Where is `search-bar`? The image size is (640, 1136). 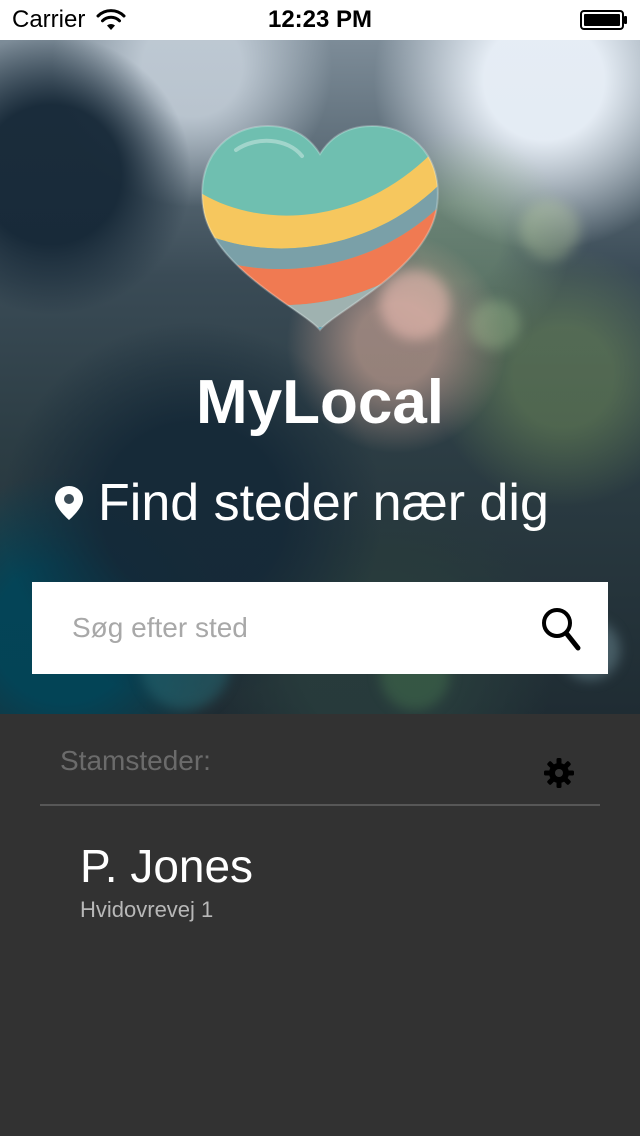 search-bar is located at coordinates (320, 628).